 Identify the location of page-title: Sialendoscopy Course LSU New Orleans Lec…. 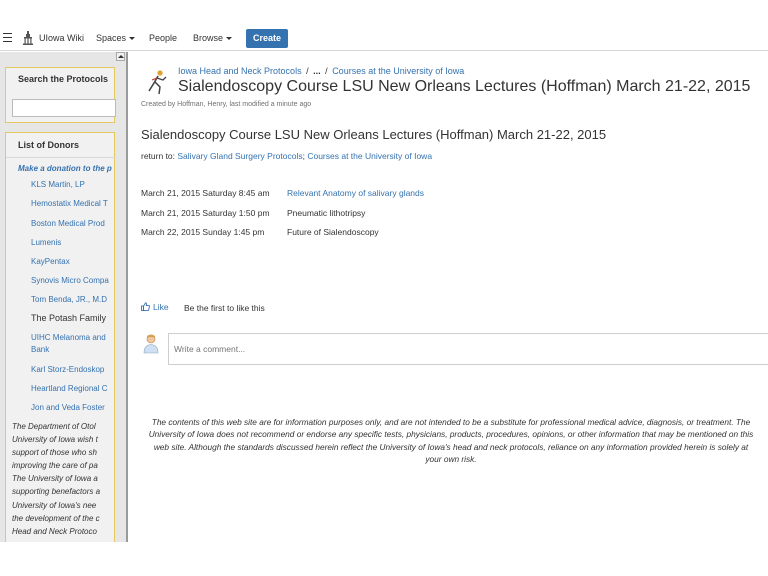
(464, 86).